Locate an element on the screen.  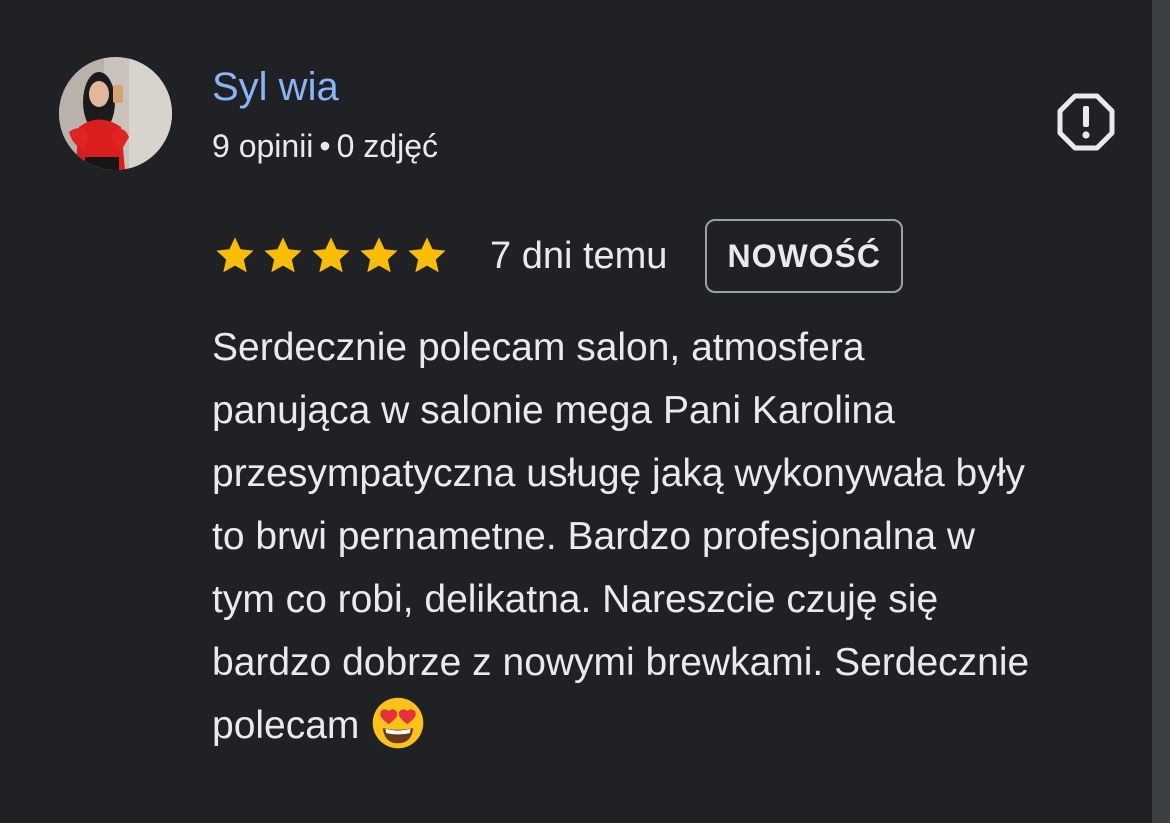
report-review-button is located at coordinates (1086, 122).